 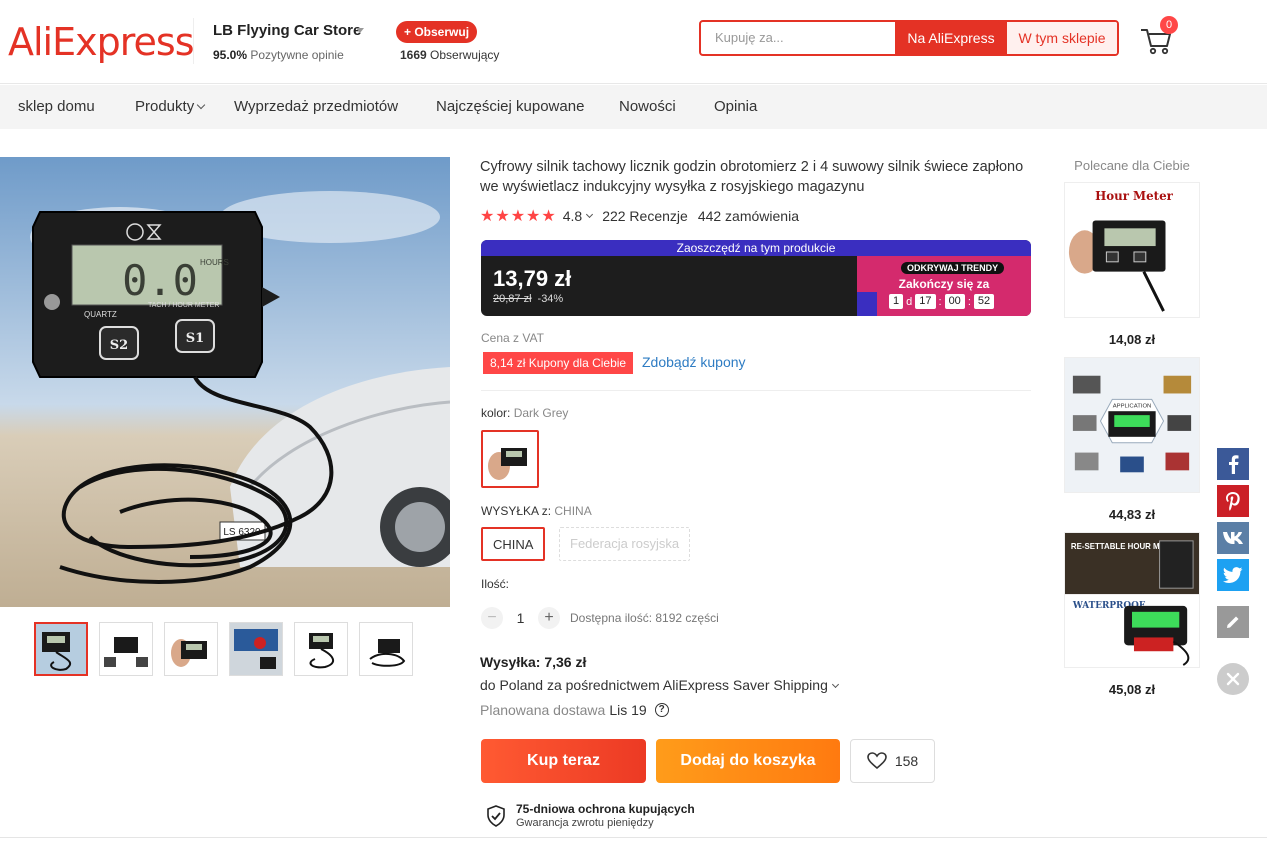 What do you see at coordinates (1132, 250) in the screenshot?
I see `recommended-image: Hour Meter` at bounding box center [1132, 250].